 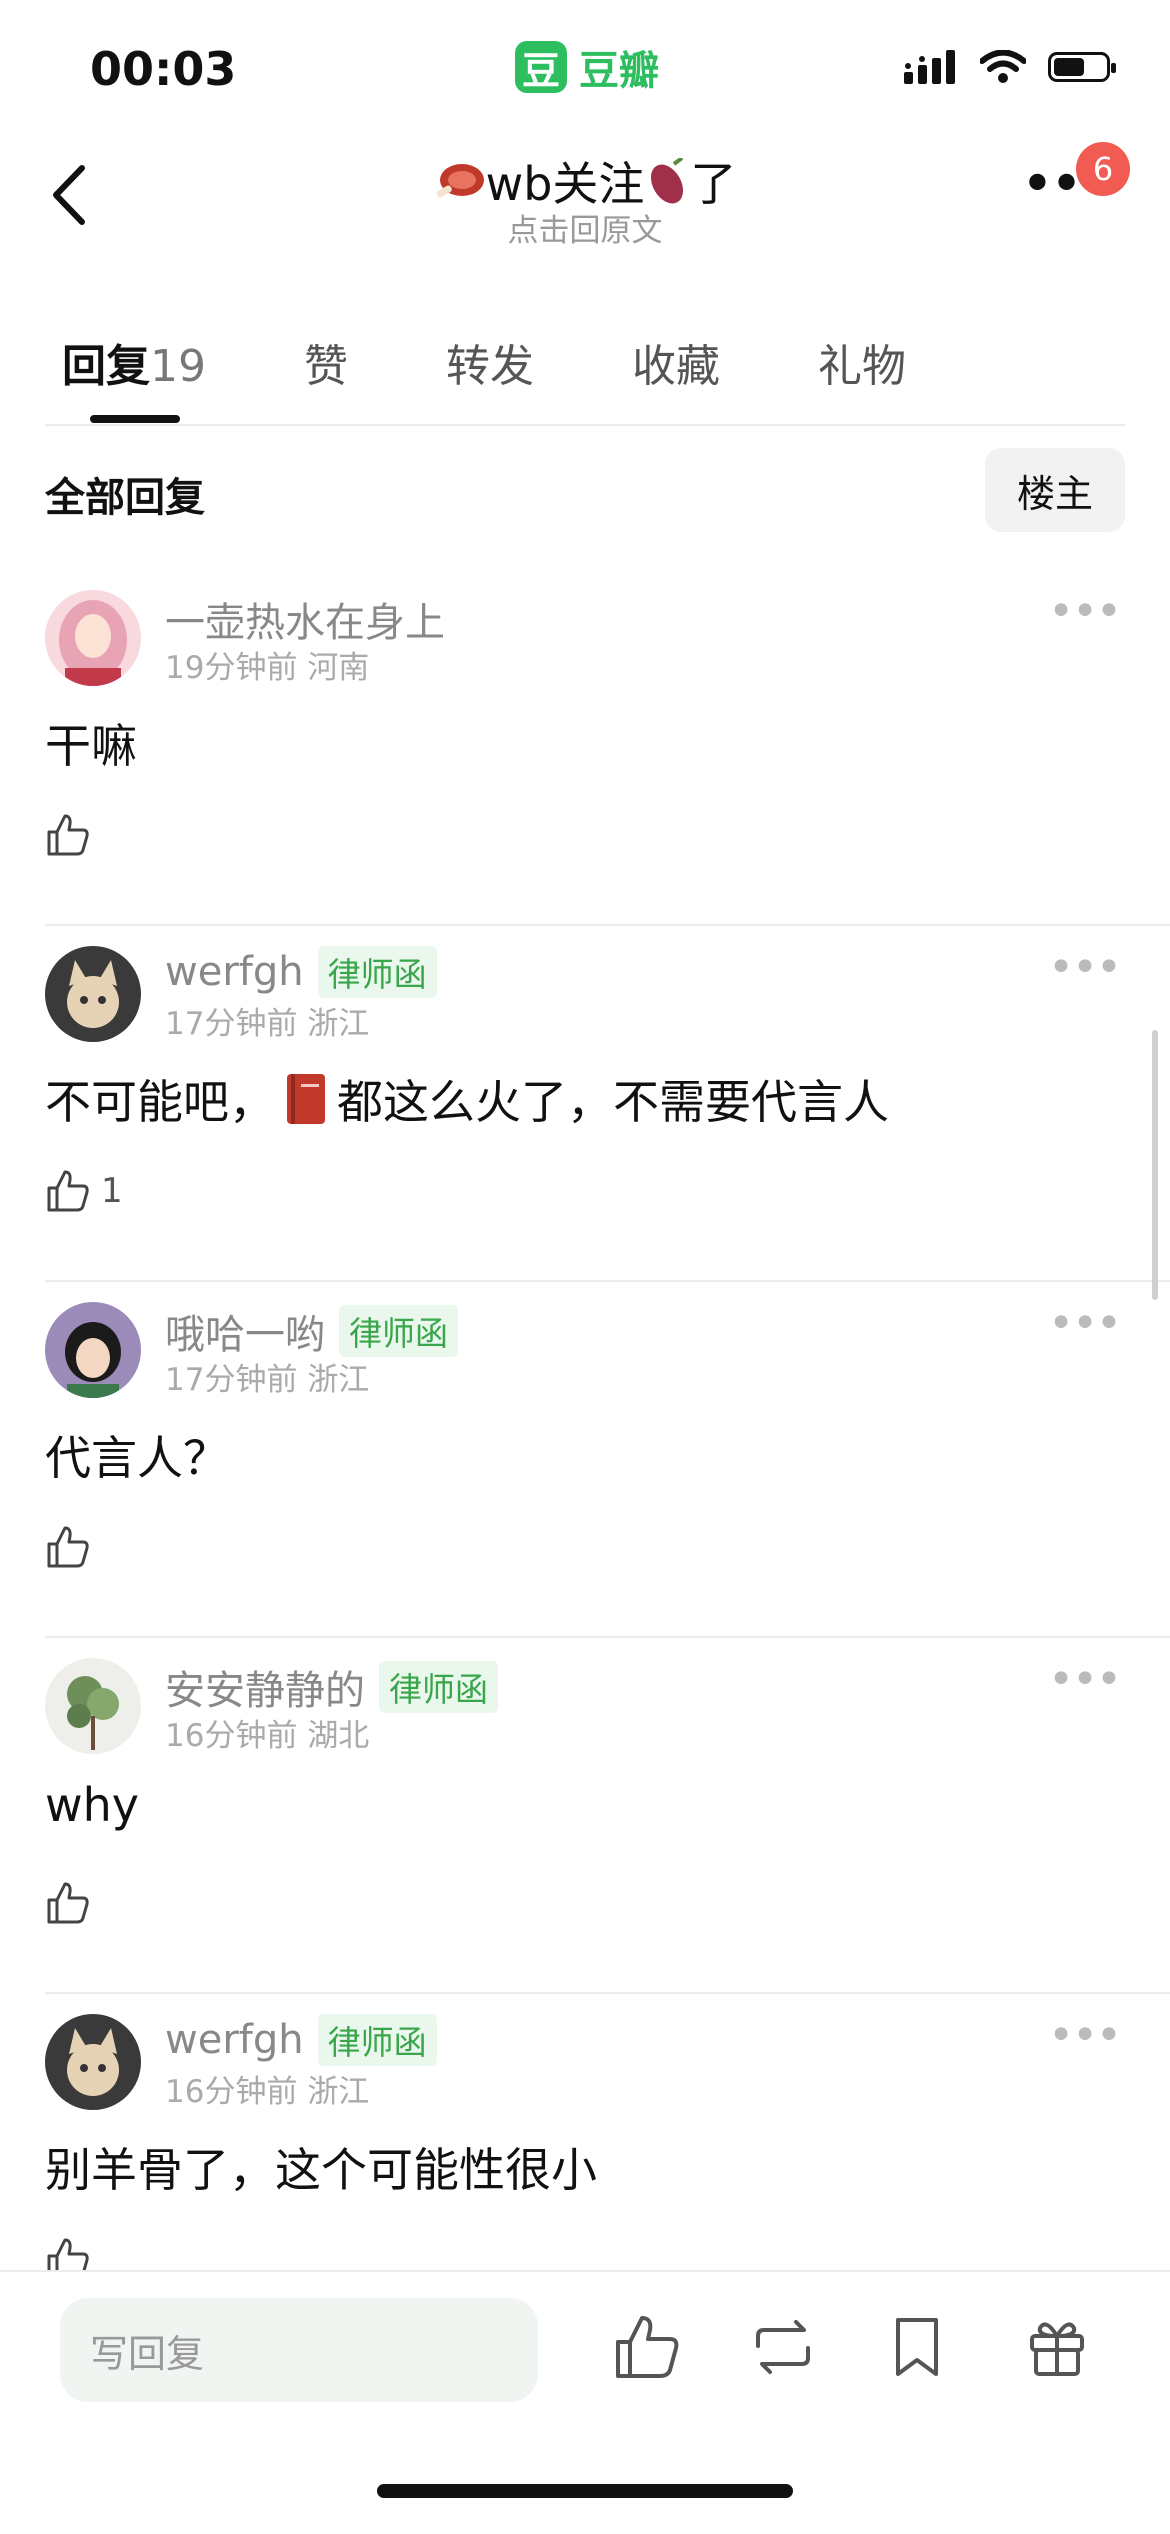 I want to click on comment-text: 不可能吧， 都这么火了，不需要代言人, so click(x=467, y=1099).